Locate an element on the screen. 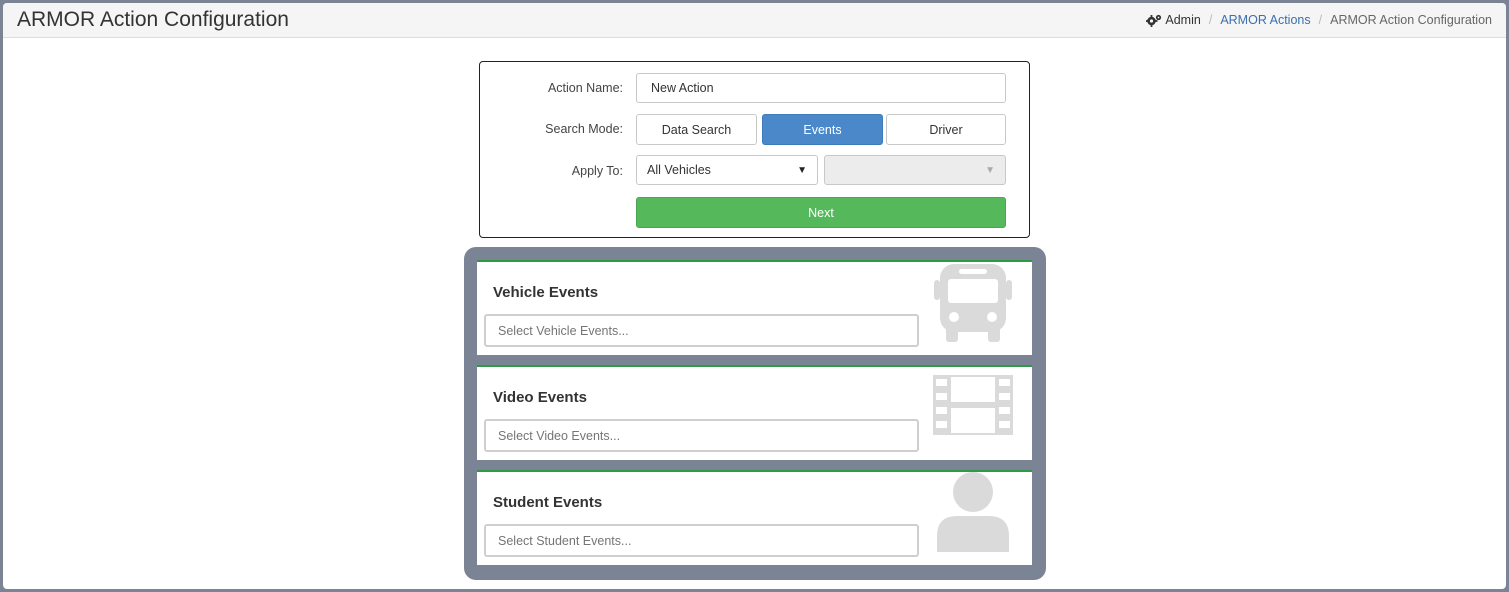 This screenshot has width=1509, height=592. bus-icon is located at coordinates (973, 303).